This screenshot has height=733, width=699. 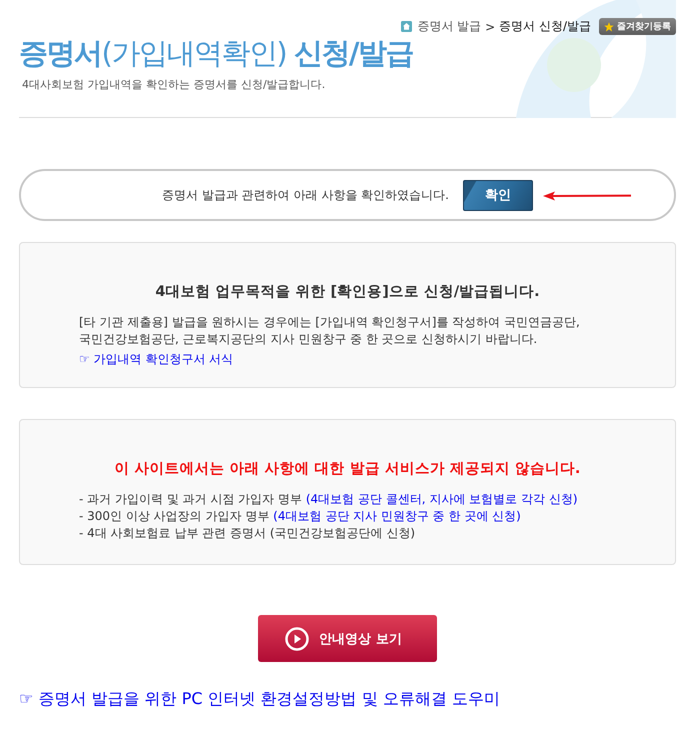 I want to click on favorite-button: 즐겨찾기등록, so click(x=637, y=26).